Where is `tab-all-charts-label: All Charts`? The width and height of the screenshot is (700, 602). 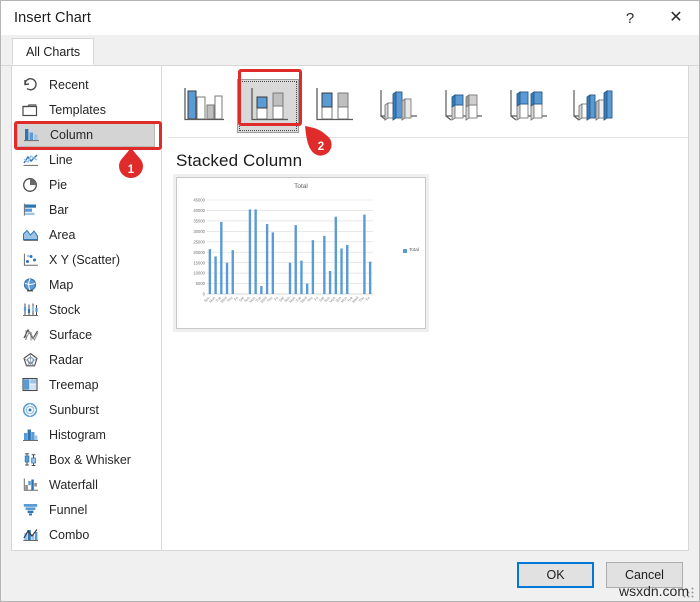 tab-all-charts-label: All Charts is located at coordinates (53, 51).